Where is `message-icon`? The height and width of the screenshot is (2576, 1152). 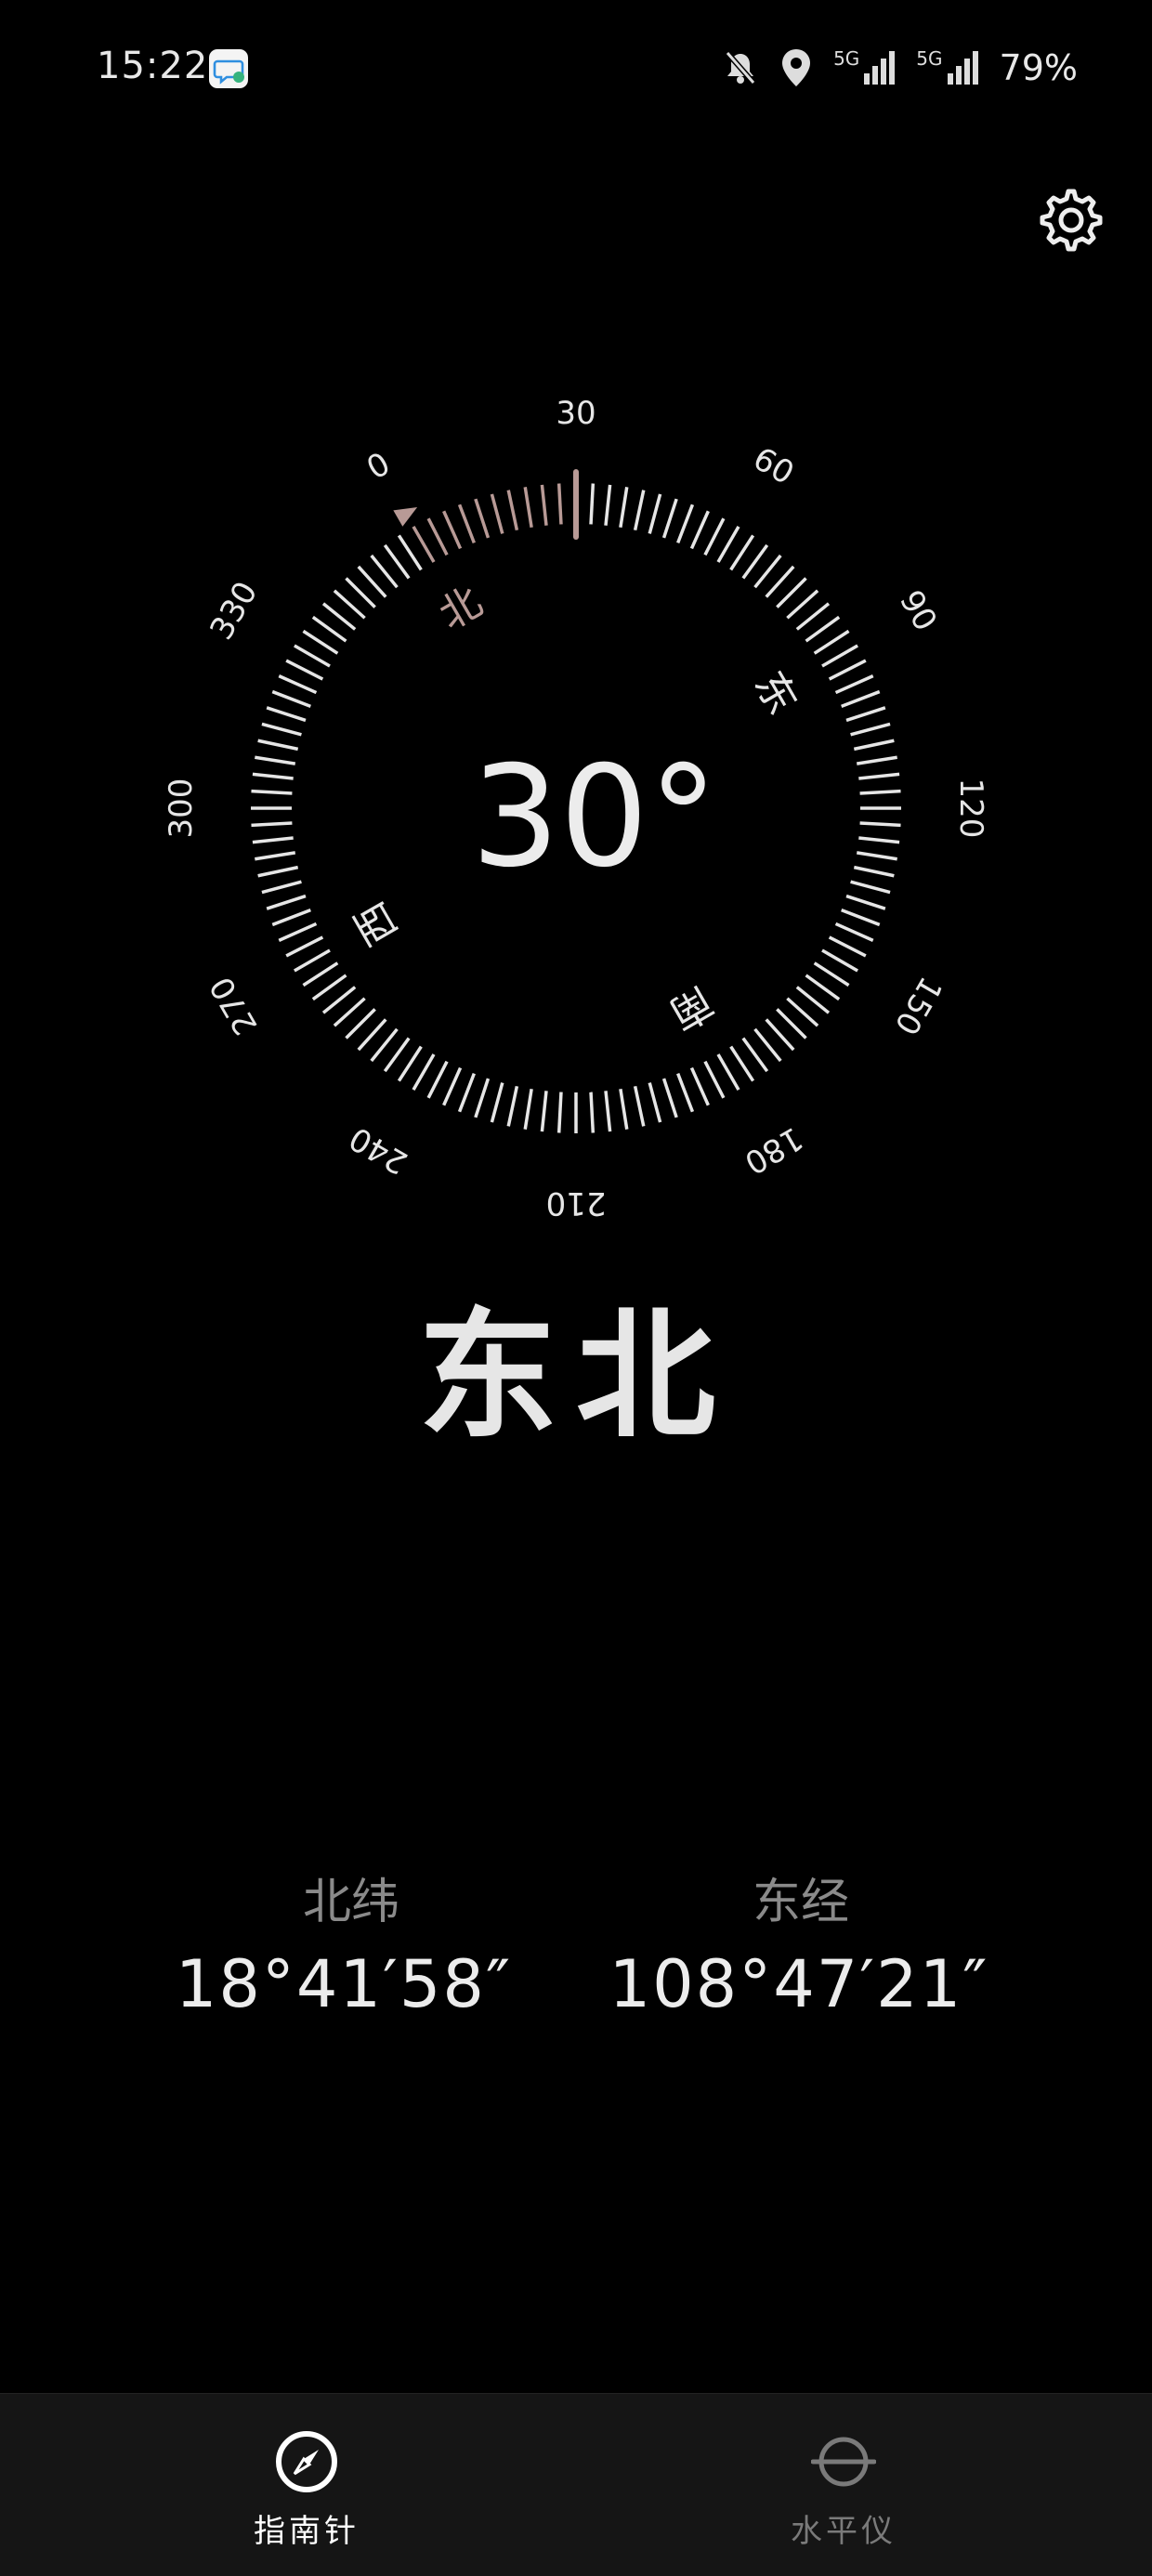 message-icon is located at coordinates (228, 68).